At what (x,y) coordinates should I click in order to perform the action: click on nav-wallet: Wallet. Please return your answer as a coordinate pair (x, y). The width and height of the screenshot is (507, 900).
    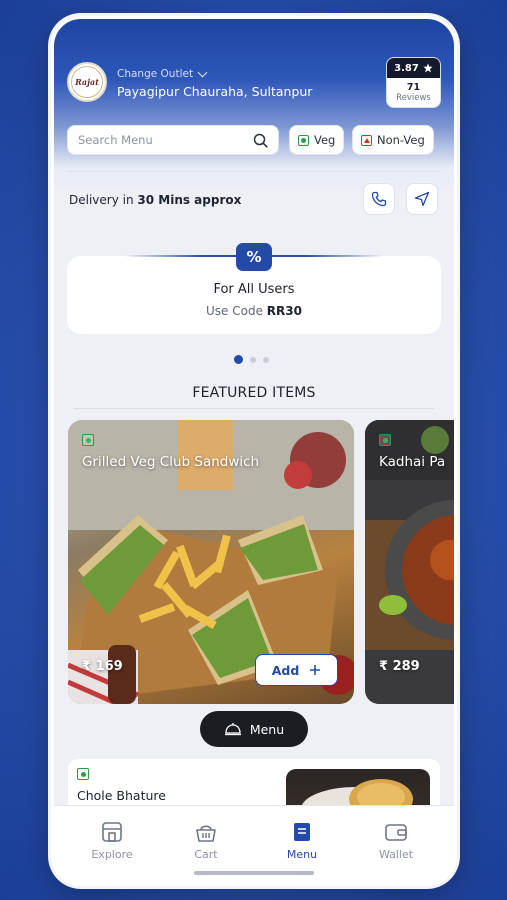
    Looking at the image, I should click on (396, 840).